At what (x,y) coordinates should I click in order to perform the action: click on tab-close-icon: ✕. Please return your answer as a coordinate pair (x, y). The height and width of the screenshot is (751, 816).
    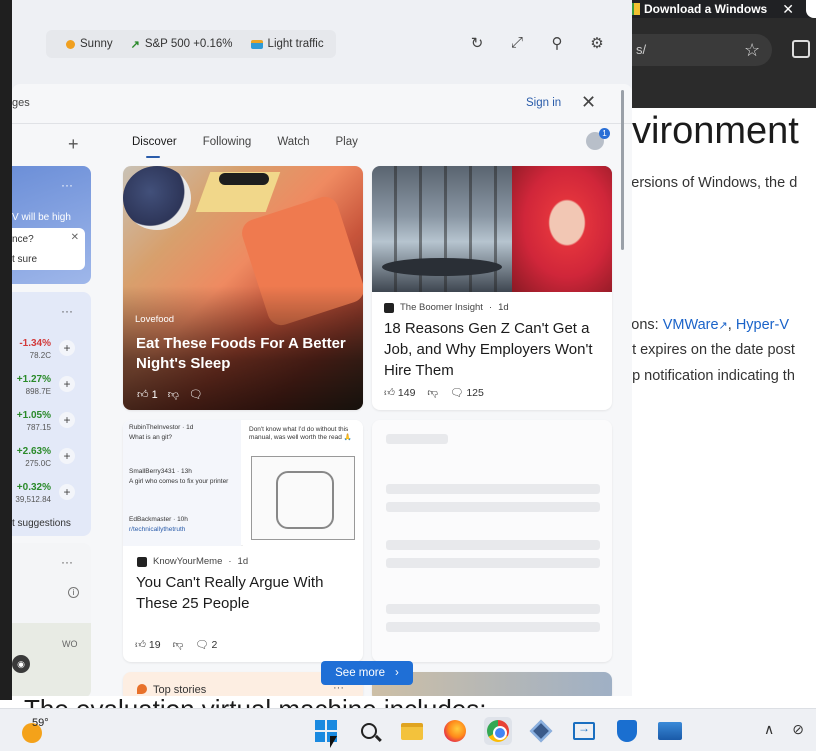
    Looking at the image, I should click on (788, 9).